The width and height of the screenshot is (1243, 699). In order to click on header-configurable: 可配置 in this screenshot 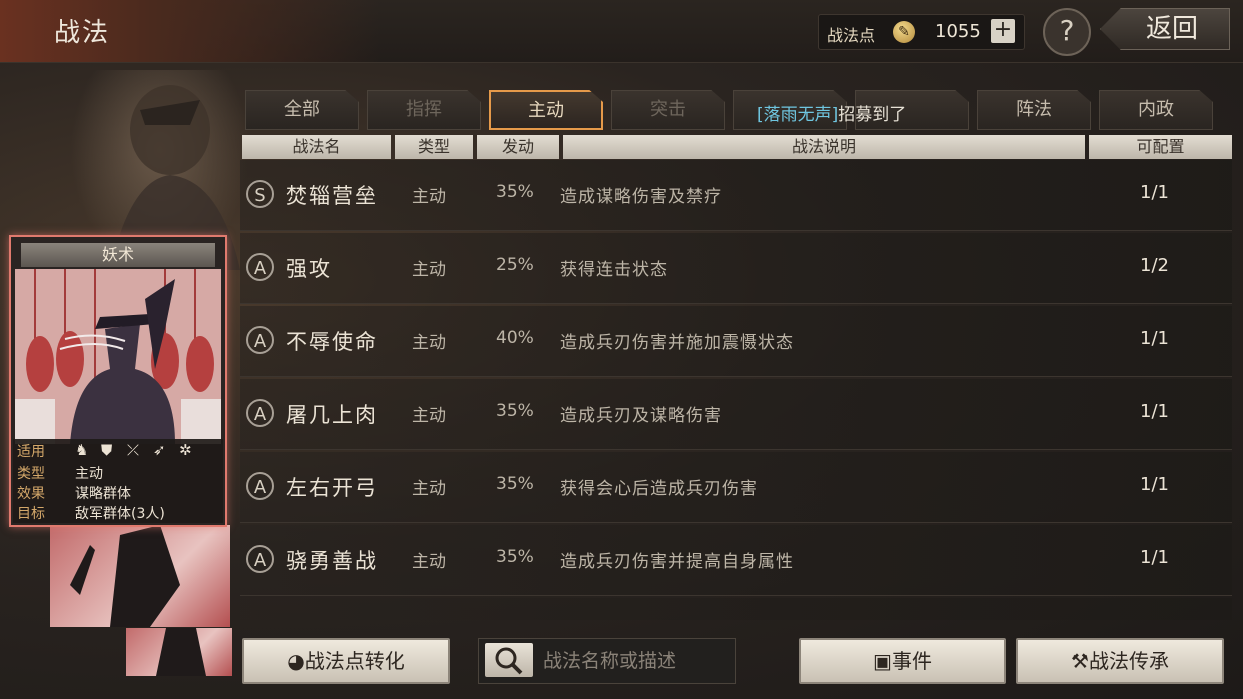, I will do `click(1160, 147)`.